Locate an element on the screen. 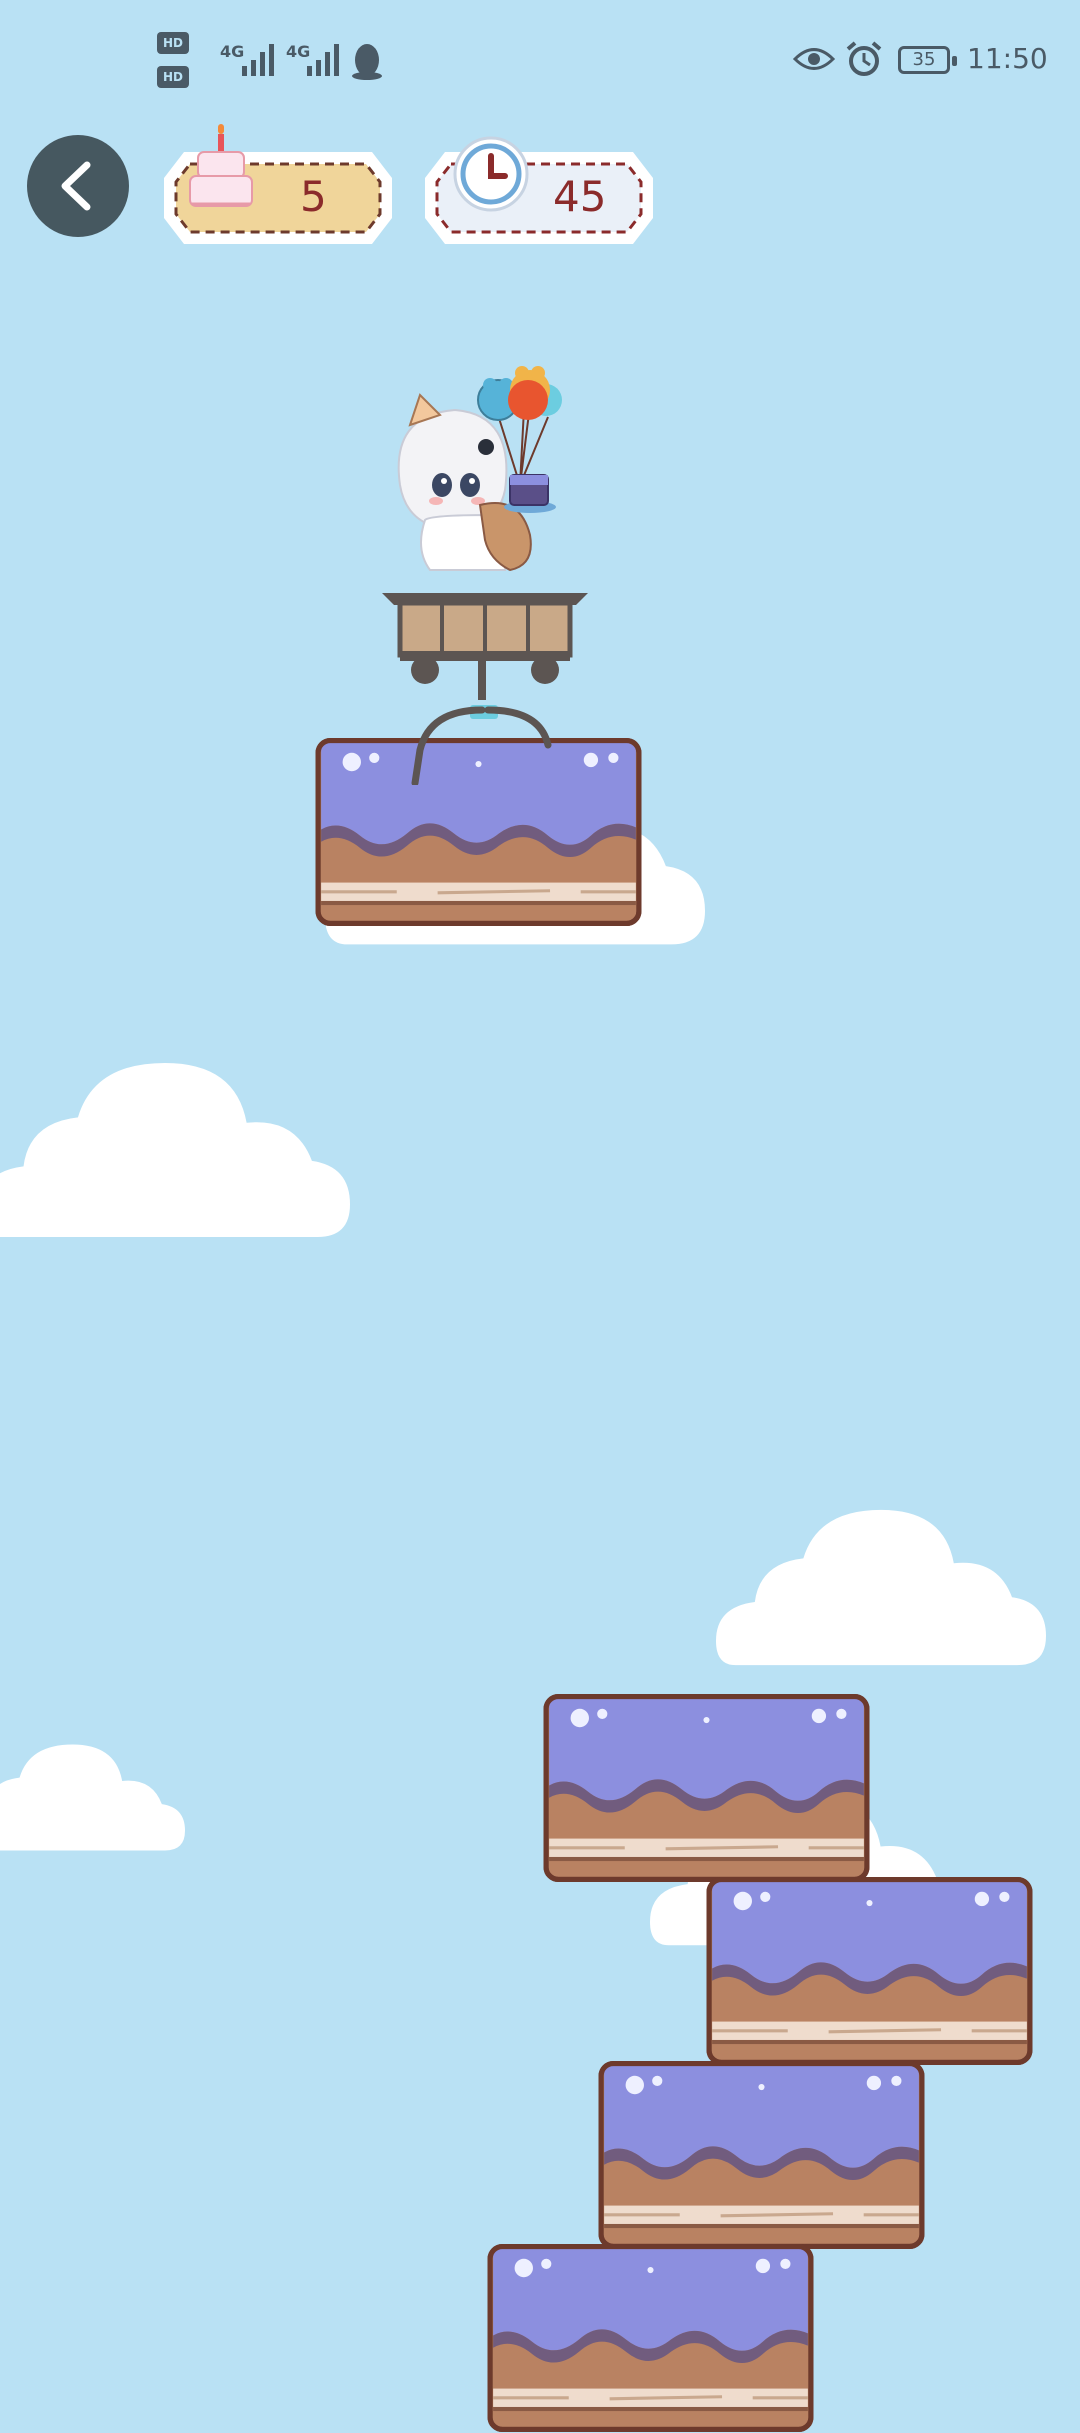 Image resolution: width=1080 pixels, height=2433 pixels. chevron-left-icon is located at coordinates (76, 186).